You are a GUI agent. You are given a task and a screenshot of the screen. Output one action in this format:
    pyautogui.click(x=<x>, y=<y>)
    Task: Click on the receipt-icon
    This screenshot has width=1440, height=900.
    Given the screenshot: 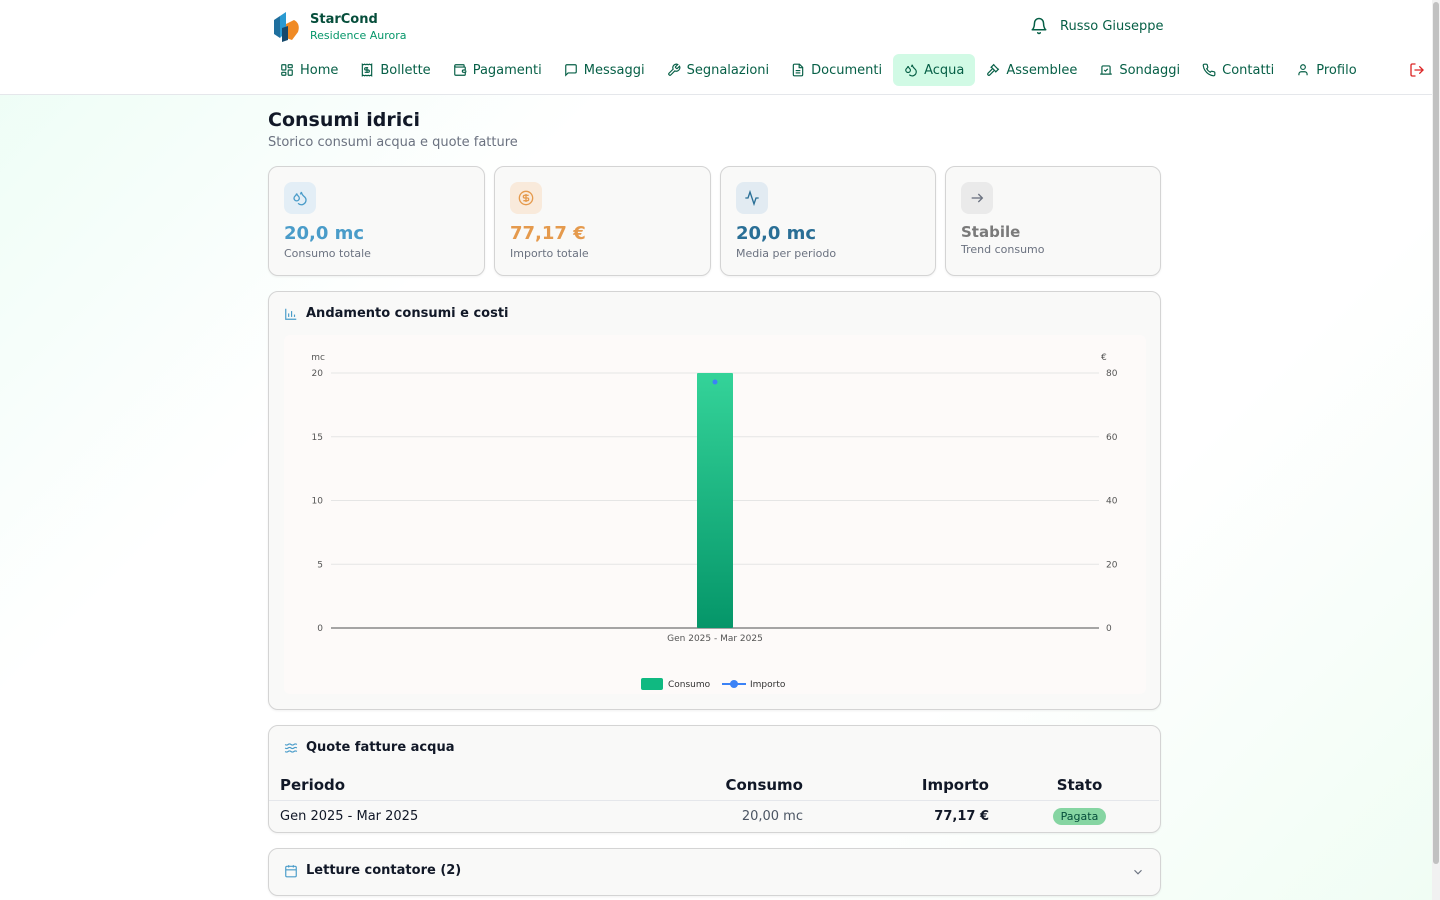 What is the action you would take?
    pyautogui.click(x=367, y=70)
    